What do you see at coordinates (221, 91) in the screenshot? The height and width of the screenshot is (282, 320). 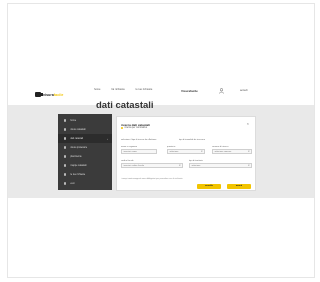 I see `user-icon` at bounding box center [221, 91].